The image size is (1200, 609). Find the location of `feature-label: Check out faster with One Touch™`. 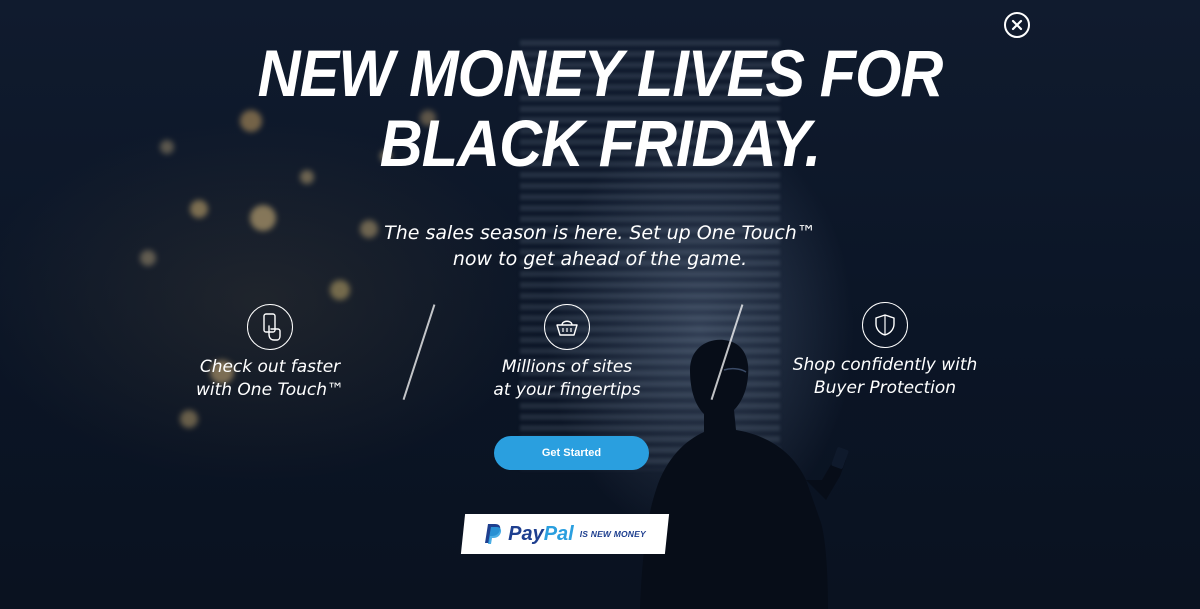

feature-label: Check out faster with One Touch™ is located at coordinates (270, 379).